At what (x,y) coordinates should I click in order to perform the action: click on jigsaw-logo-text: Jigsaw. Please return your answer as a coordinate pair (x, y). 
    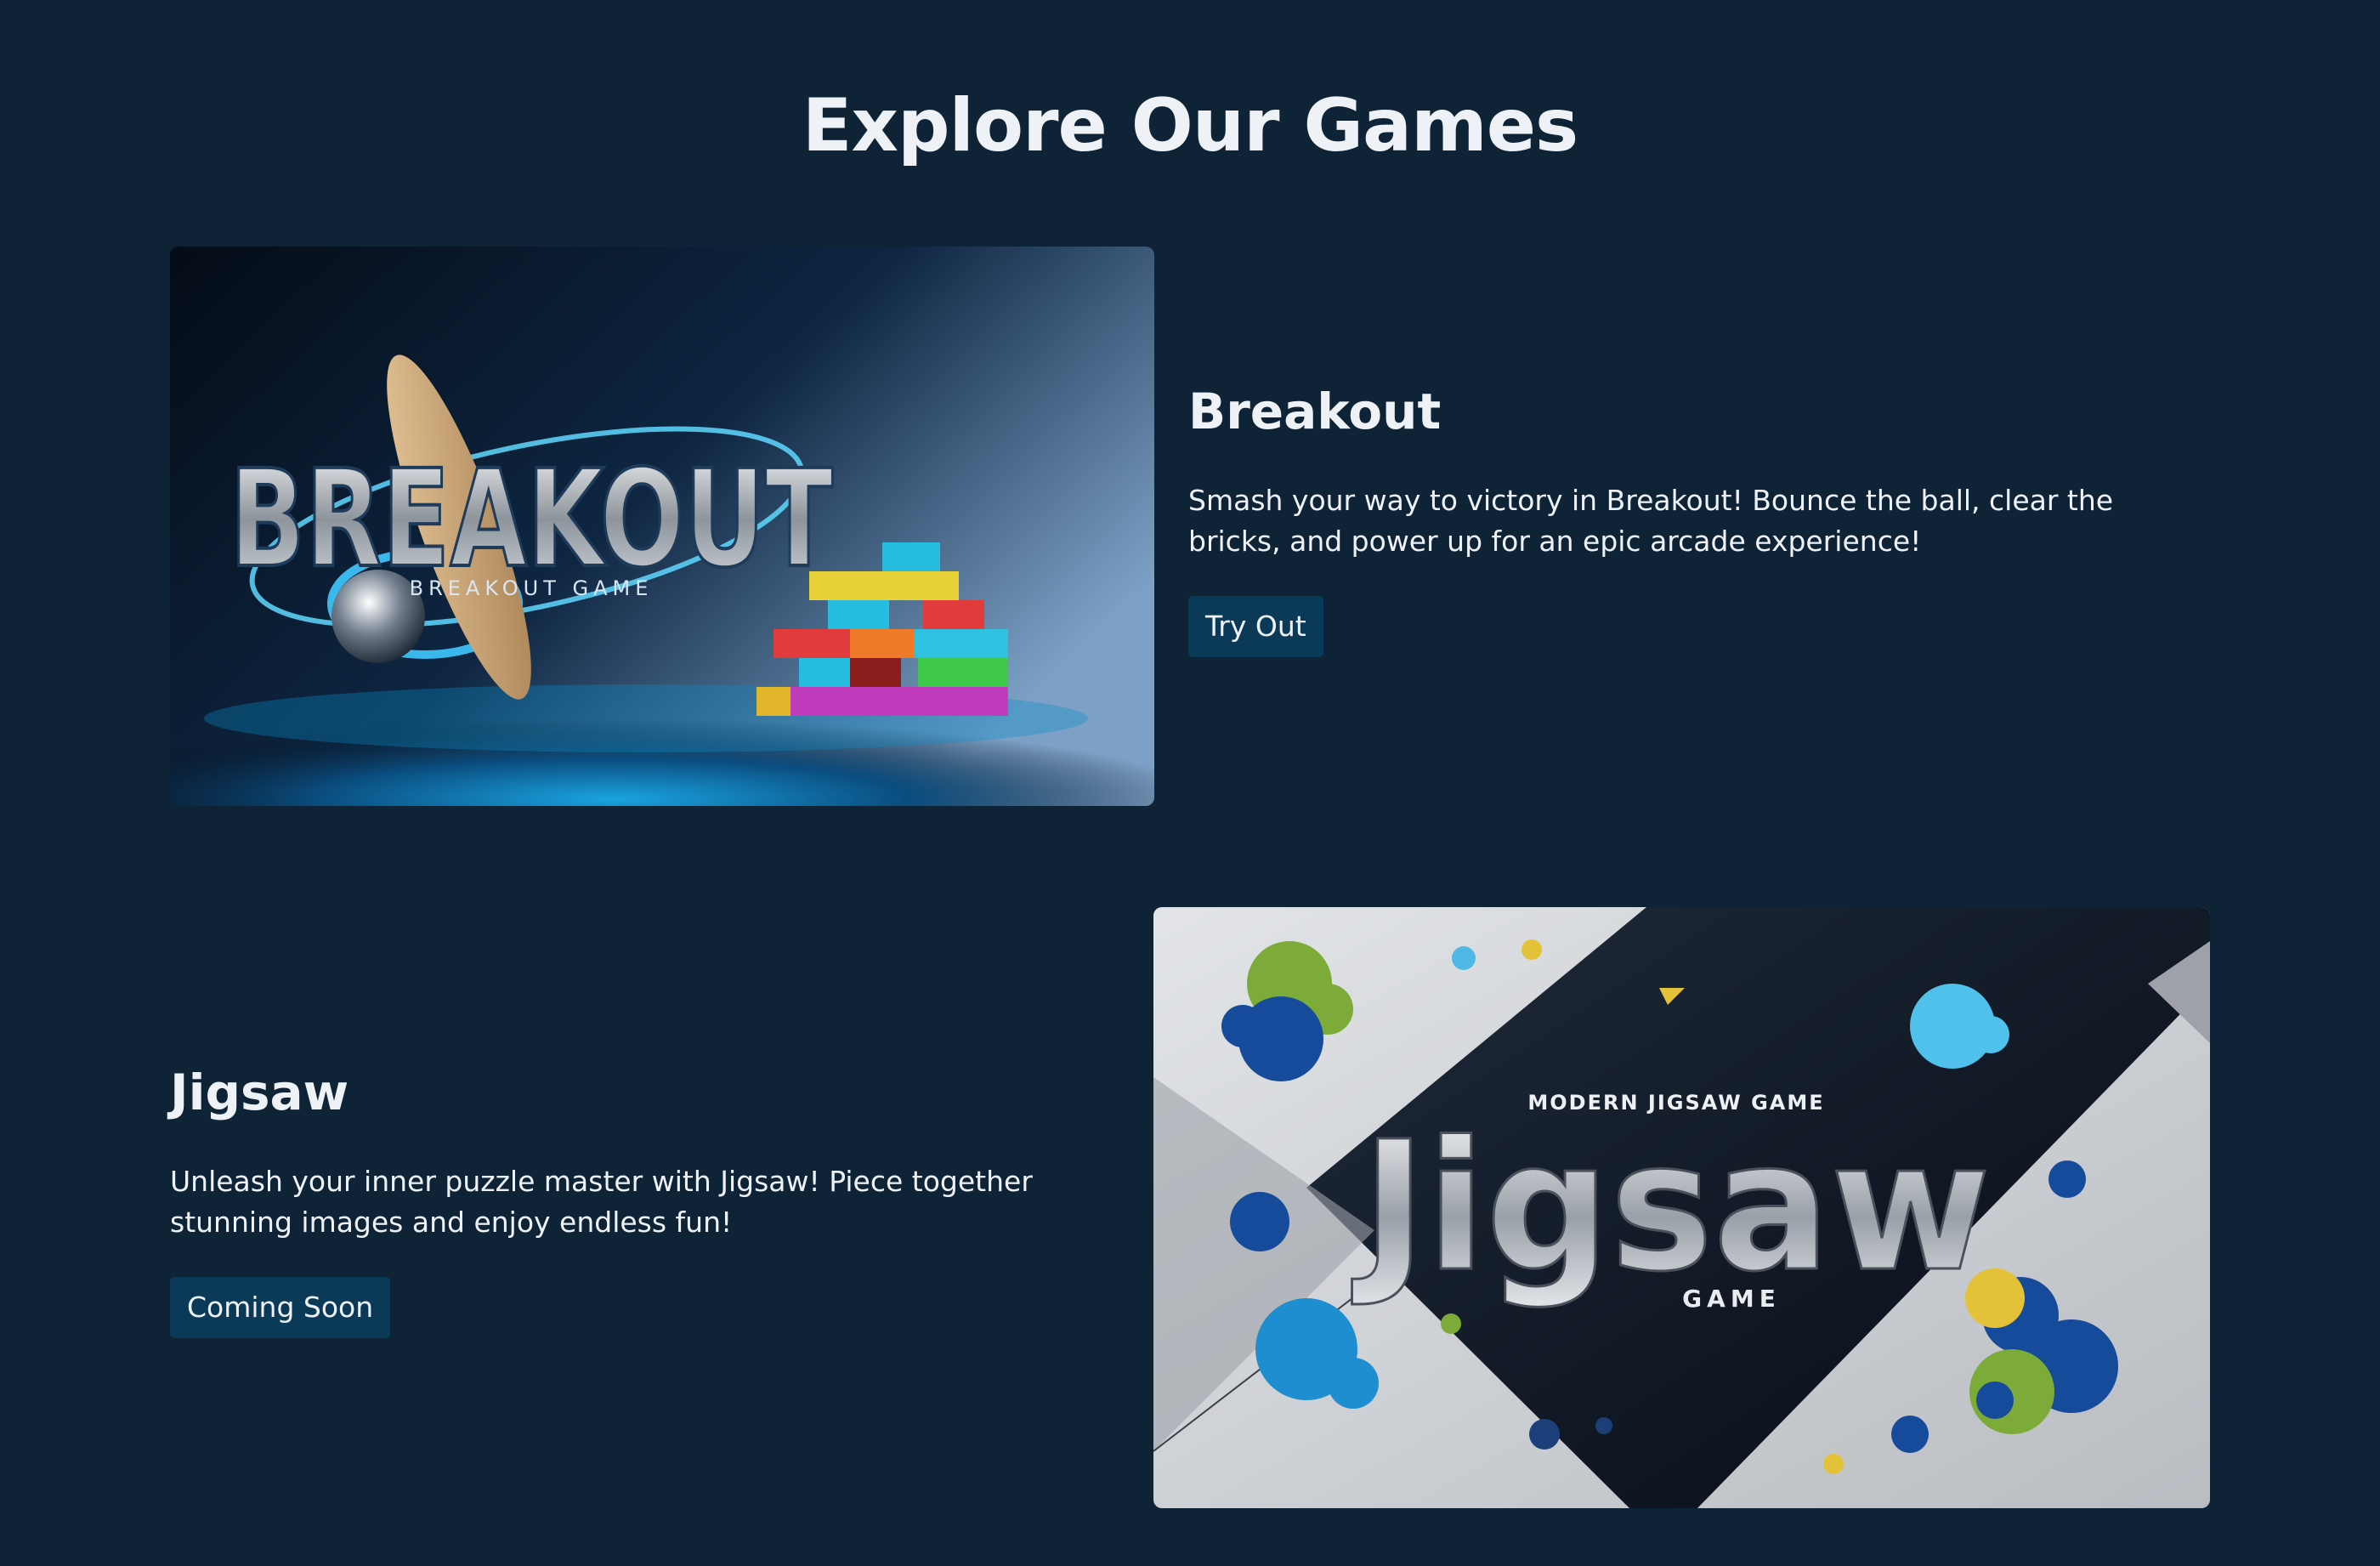
    Looking at the image, I should click on (1671, 1207).